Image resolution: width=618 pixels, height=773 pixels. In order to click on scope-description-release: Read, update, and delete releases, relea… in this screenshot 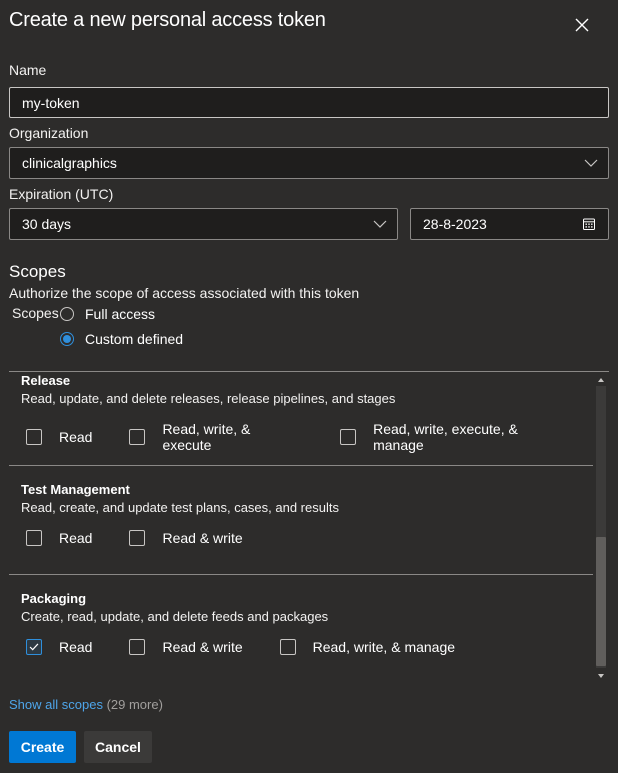, I will do `click(208, 398)`.